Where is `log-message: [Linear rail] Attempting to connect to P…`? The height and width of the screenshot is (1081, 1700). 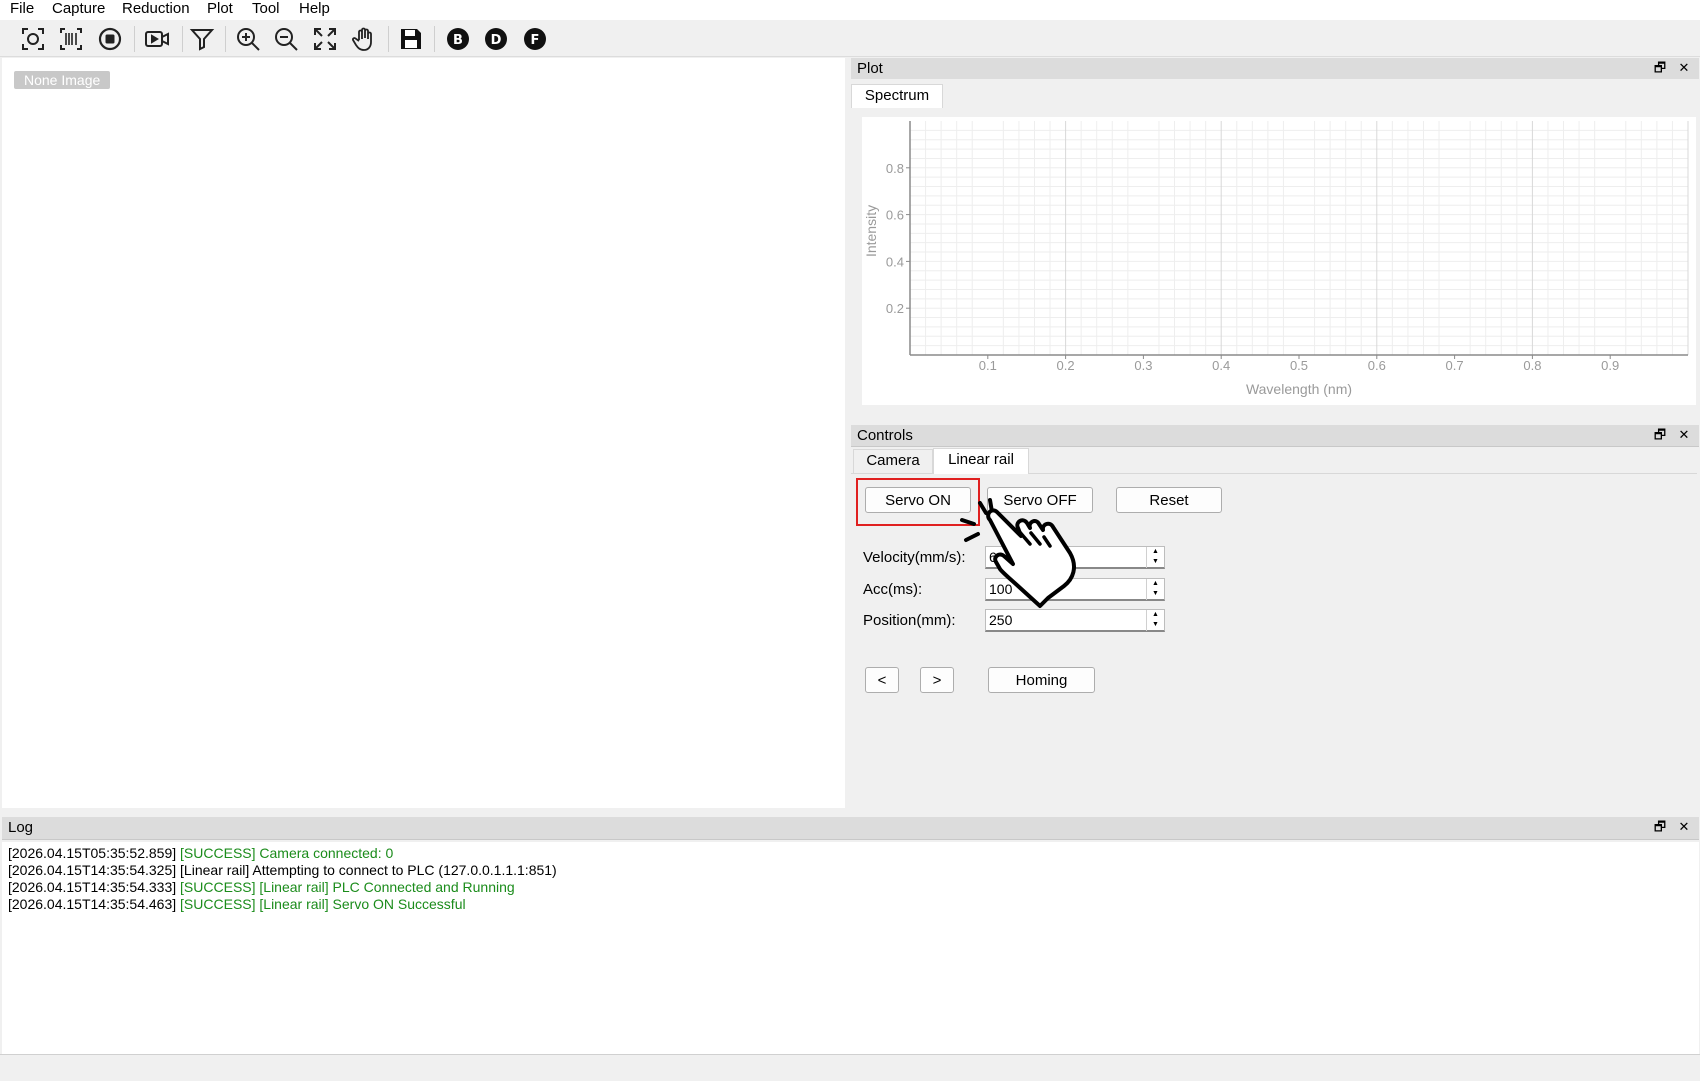
log-message: [Linear rail] Attempting to connect to P… is located at coordinates (368, 870).